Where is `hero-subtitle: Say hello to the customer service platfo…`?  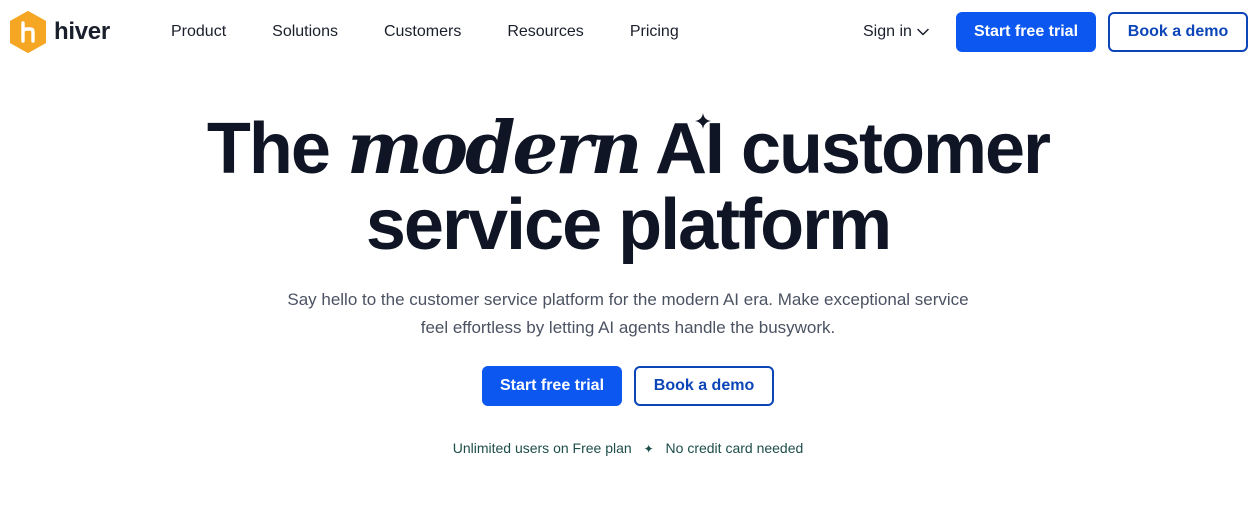
hero-subtitle: Say hello to the customer service platfo… is located at coordinates (628, 313).